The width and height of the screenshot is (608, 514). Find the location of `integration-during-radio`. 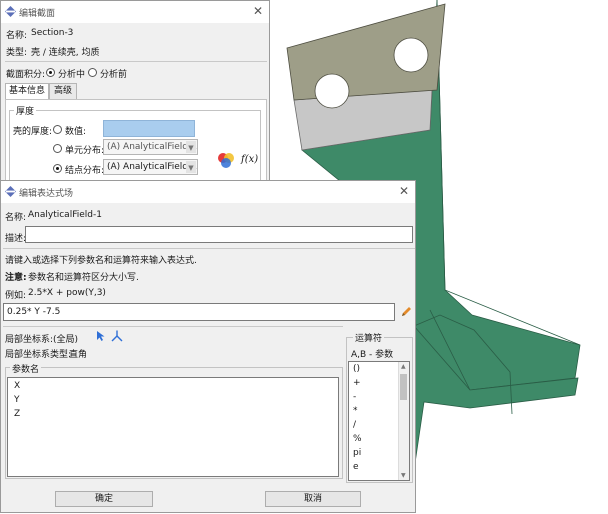

integration-during-radio is located at coordinates (50, 72).